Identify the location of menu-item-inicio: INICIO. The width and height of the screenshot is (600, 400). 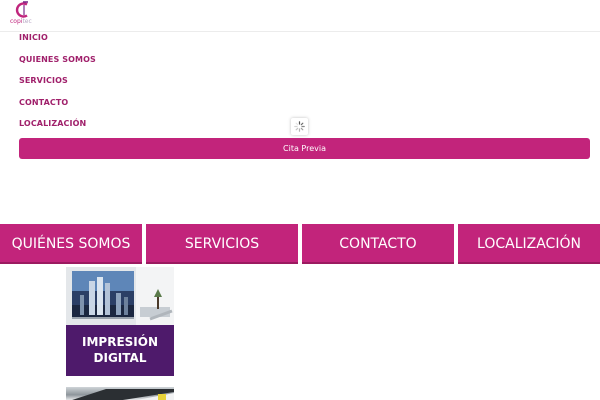
(33, 37).